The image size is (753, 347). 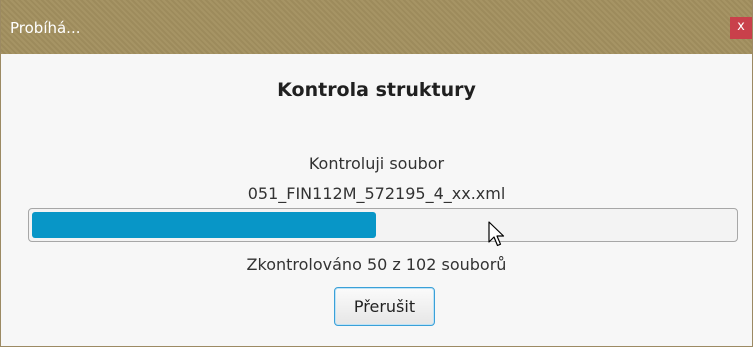 What do you see at coordinates (384, 306) in the screenshot?
I see `abort-button: Přerušit` at bounding box center [384, 306].